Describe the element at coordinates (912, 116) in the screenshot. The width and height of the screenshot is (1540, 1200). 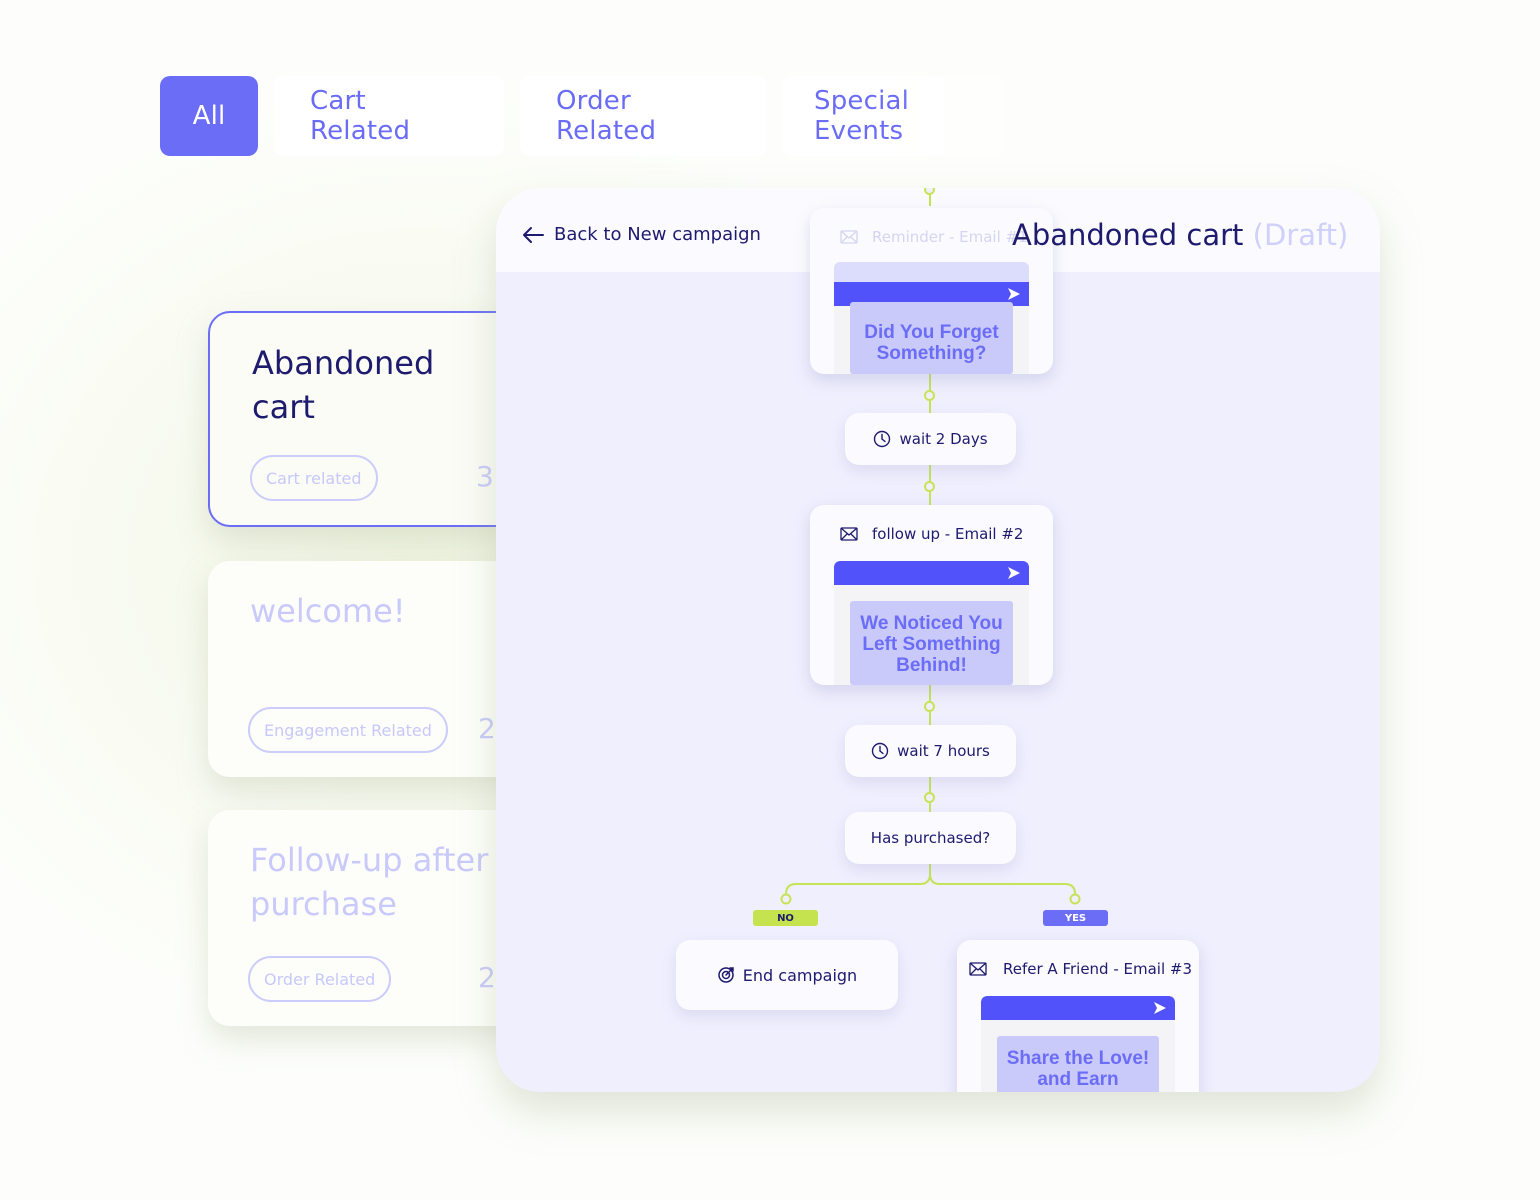
I see `tab-special-events: Special Events` at that location.